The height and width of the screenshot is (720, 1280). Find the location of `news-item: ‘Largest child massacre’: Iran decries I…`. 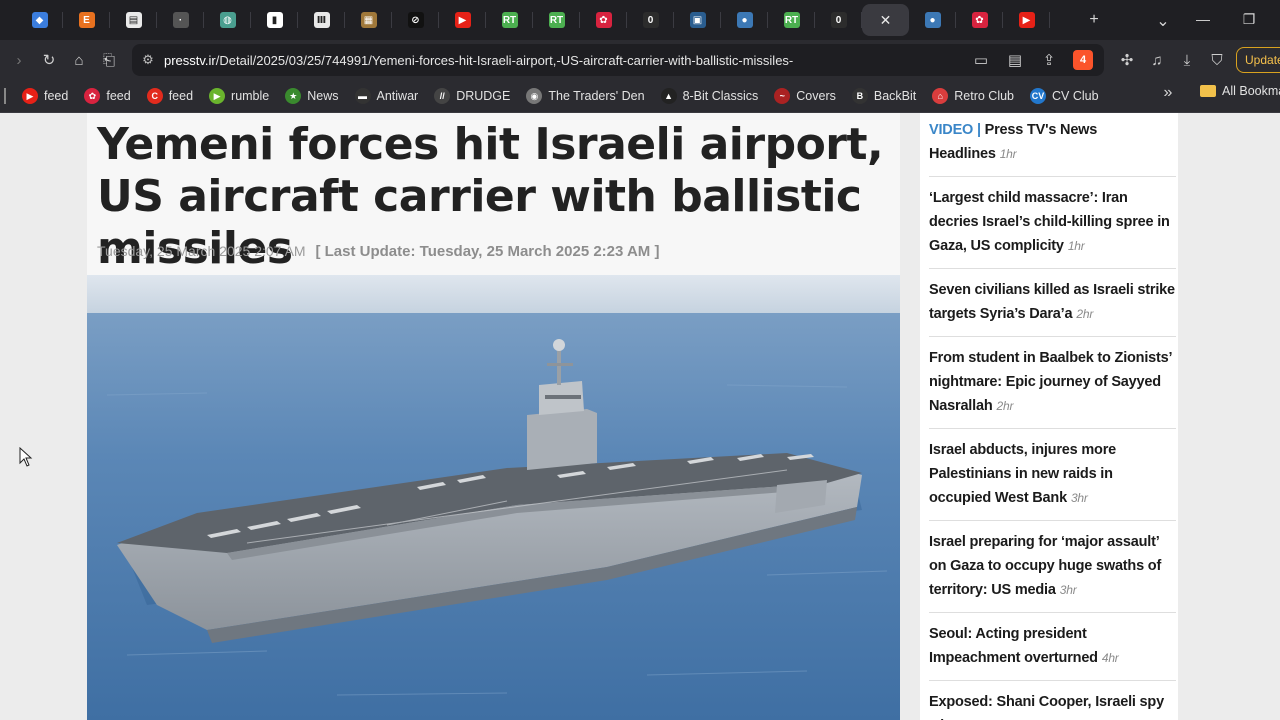

news-item: ‘Largest child massacre’: Iran decries I… is located at coordinates (1053, 222).